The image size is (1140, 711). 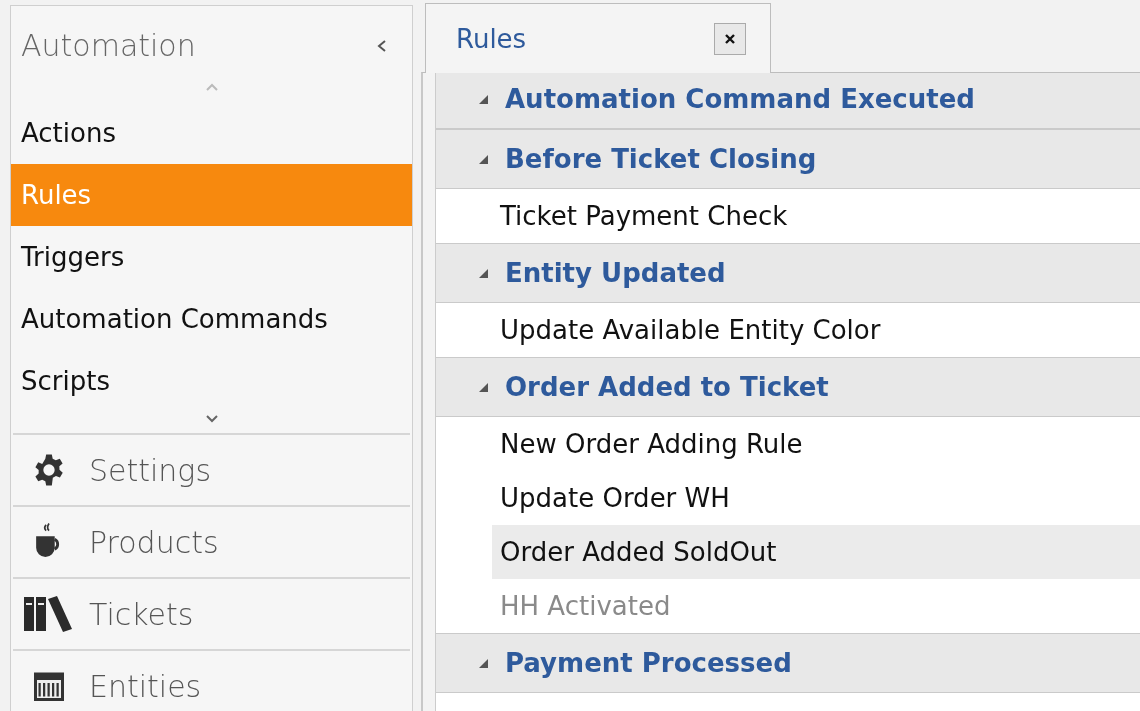 I want to click on rule-item: Order Added SoldOut, so click(x=816, y=552).